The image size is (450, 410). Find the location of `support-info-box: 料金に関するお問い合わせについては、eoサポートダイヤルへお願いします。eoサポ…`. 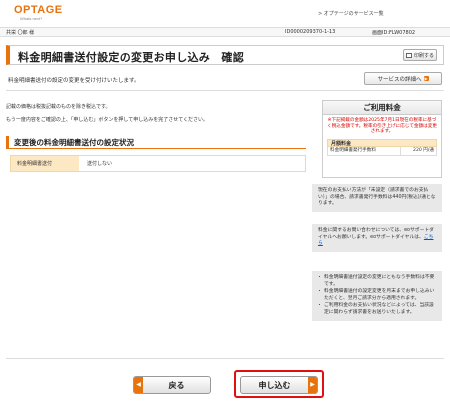

support-info-box: 料金に関するお問い合わせについては、eoサポートダイヤルへお願いします。eoサポ… is located at coordinates (377, 238).